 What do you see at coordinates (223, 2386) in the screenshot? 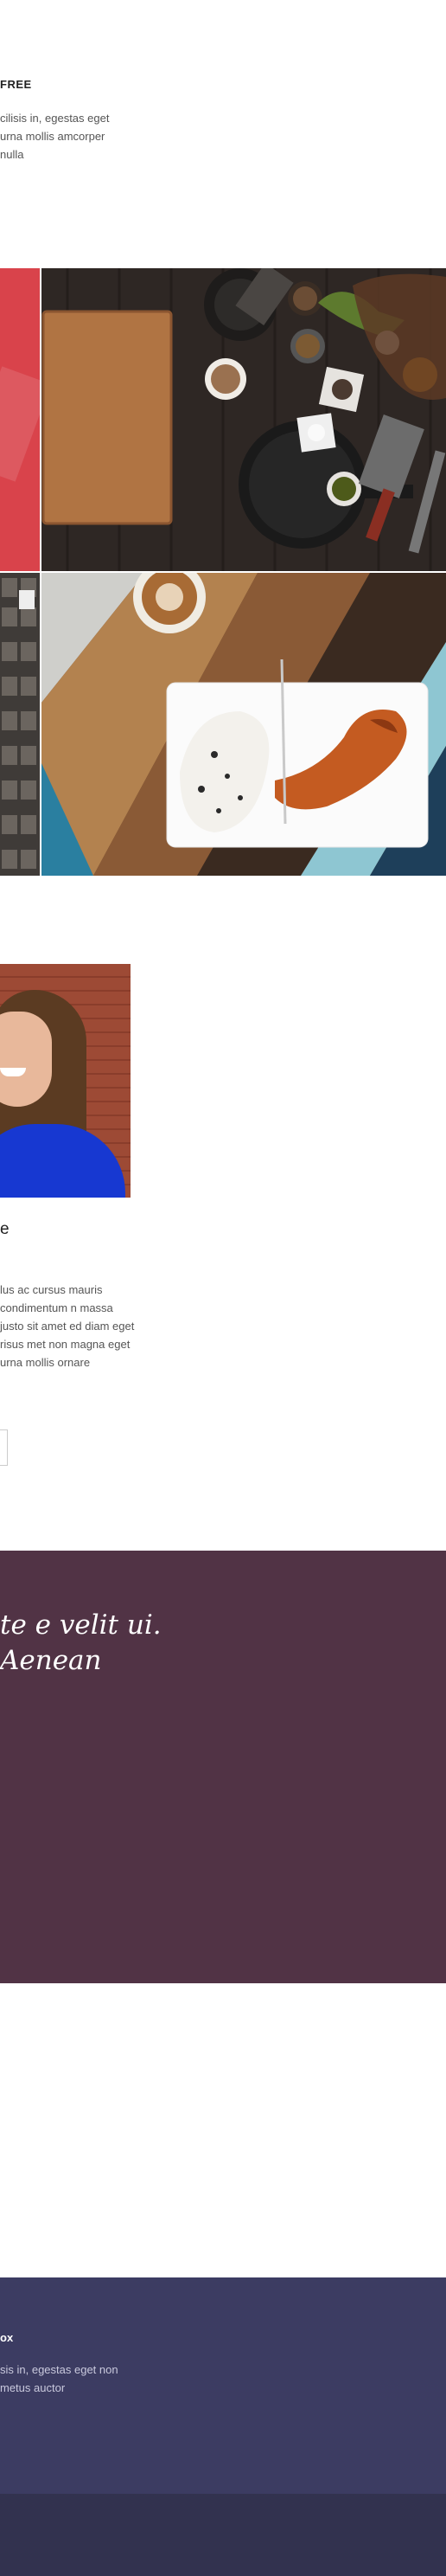
I see `info-box-section: ox sis in, egestas eget non metus auctor` at bounding box center [223, 2386].